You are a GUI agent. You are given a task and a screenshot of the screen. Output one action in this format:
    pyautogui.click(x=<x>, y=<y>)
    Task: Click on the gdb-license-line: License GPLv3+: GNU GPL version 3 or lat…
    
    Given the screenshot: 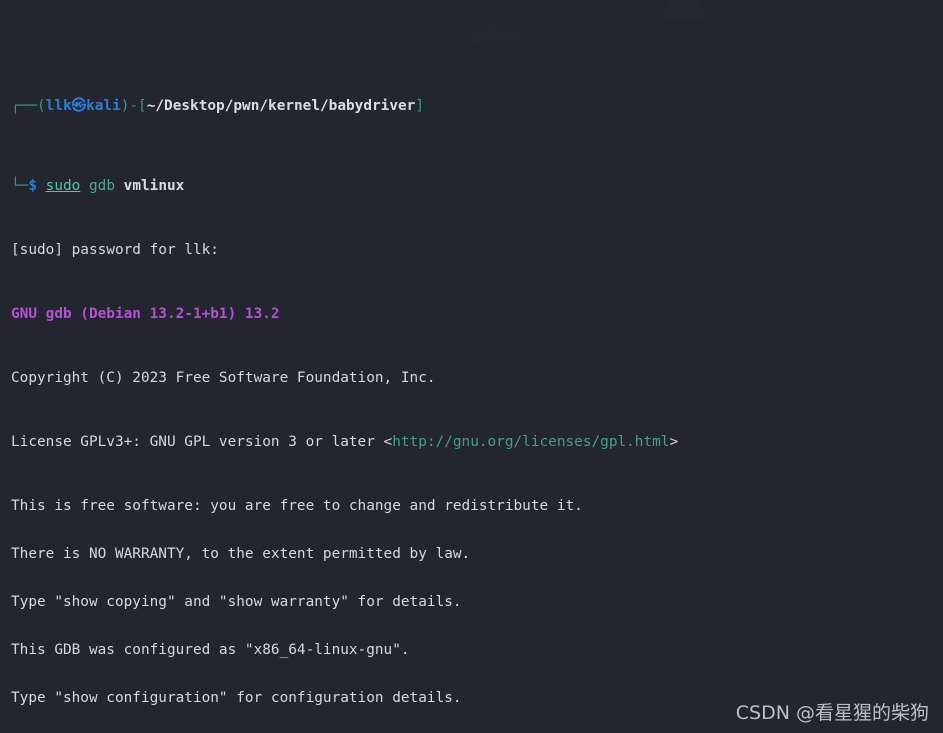 What is the action you would take?
    pyautogui.click(x=477, y=442)
    